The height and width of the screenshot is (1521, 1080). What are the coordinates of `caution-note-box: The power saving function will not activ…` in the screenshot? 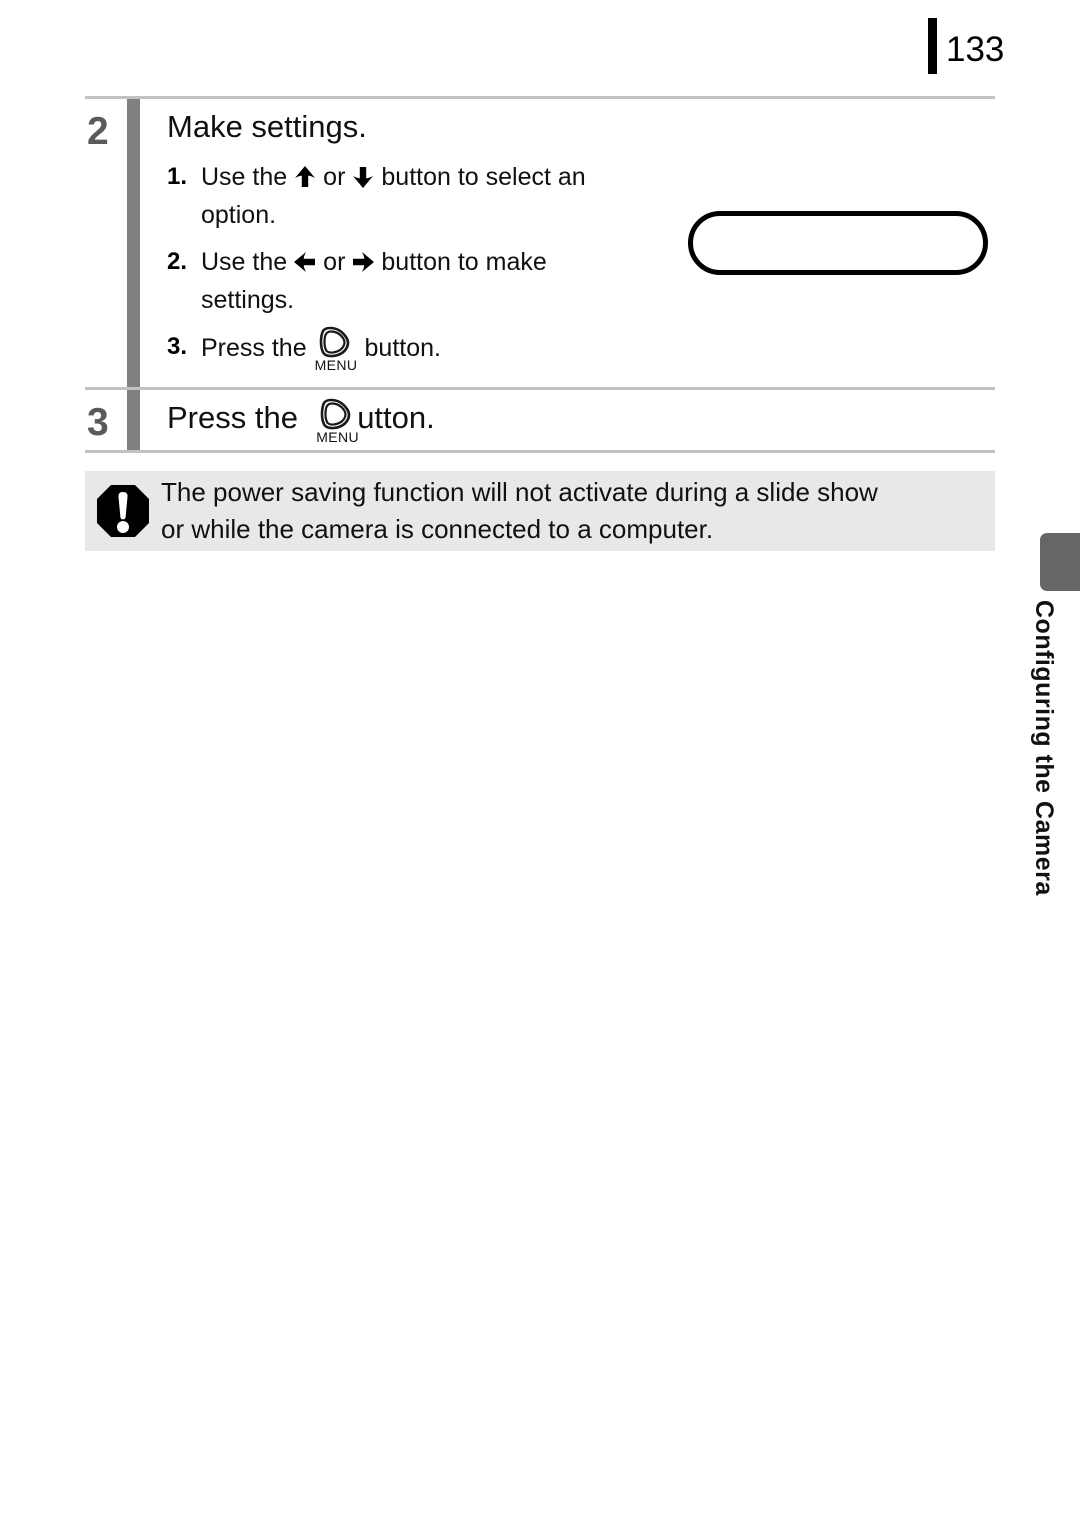 It's located at (540, 511).